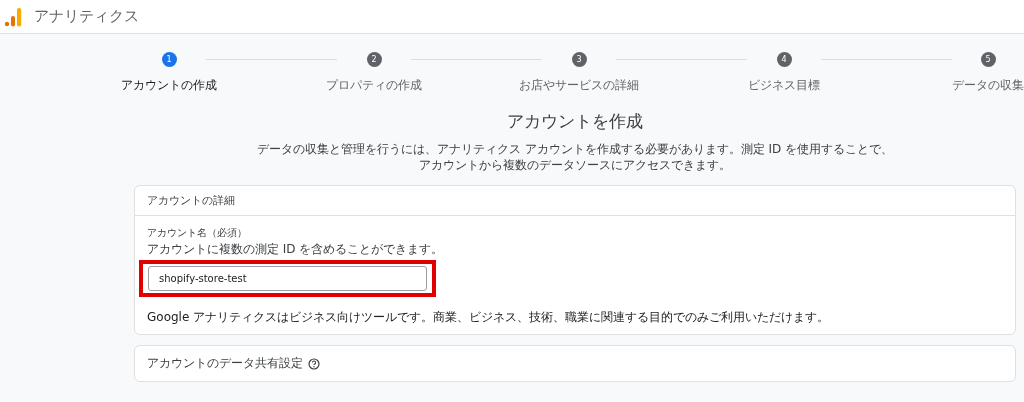  Describe the element at coordinates (197, 233) in the screenshot. I see `field-label: アカウント名（必須）` at that location.